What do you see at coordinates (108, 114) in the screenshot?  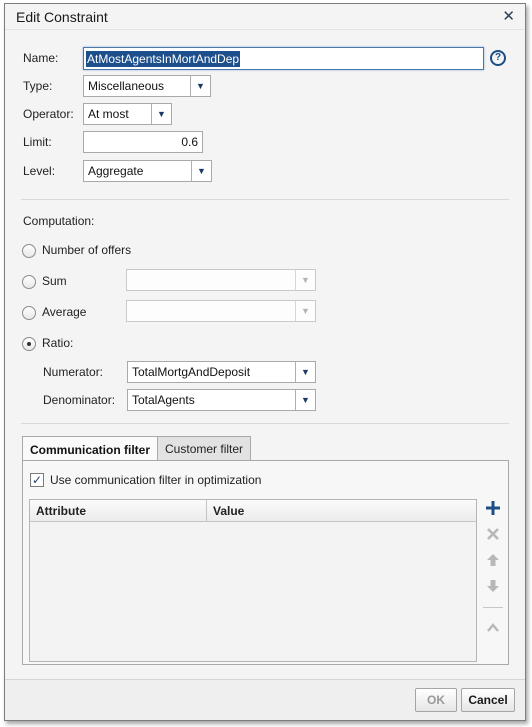 I see `operator-value: At most` at bounding box center [108, 114].